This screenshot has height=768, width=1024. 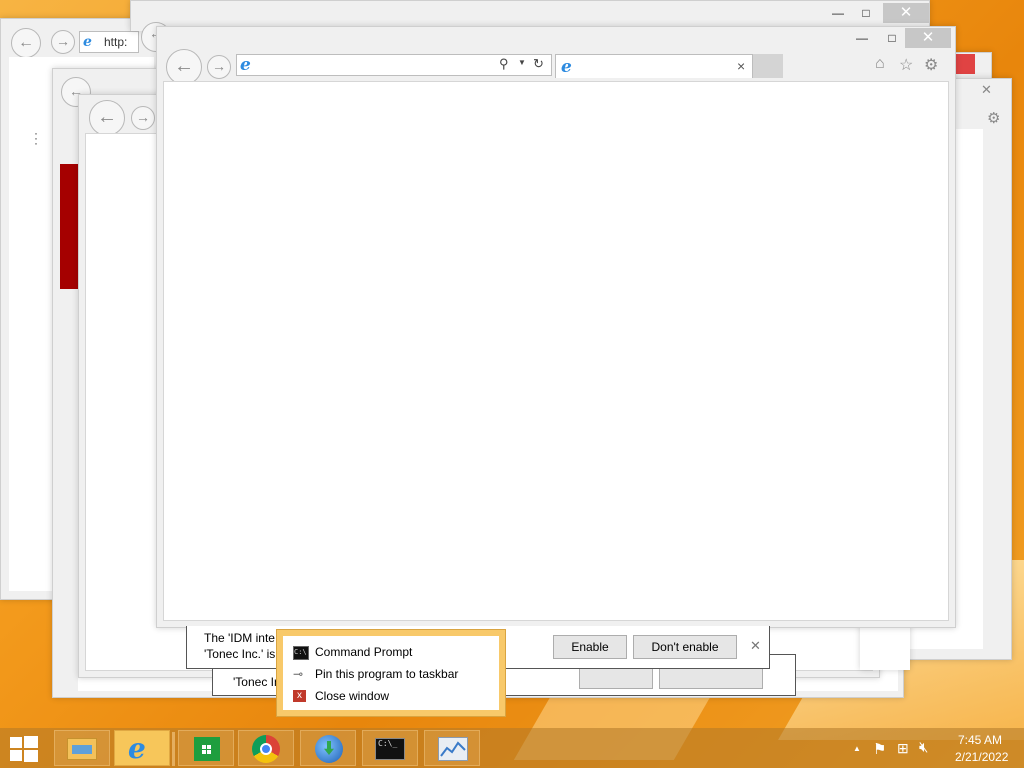 What do you see at coordinates (923, 747) in the screenshot?
I see `volume-muted-icon: 🔇︎` at bounding box center [923, 747].